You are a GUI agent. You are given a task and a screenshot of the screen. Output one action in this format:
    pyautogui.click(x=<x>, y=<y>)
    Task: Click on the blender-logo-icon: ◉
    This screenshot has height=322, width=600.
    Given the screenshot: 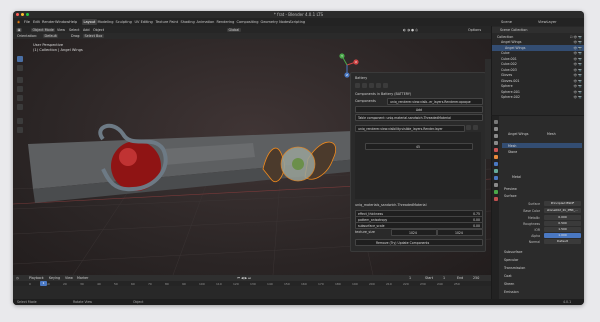 What is the action you would take?
    pyautogui.click(x=18, y=22)
    